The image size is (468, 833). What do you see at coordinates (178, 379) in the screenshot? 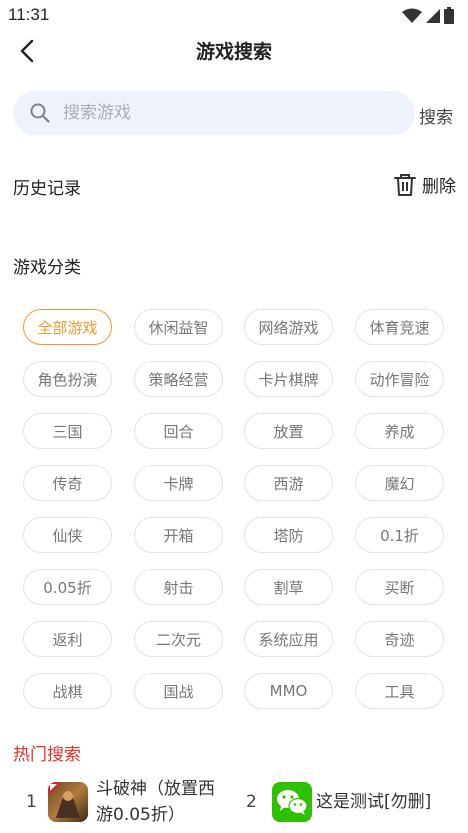
I see `category-tag: 策略经营` at bounding box center [178, 379].